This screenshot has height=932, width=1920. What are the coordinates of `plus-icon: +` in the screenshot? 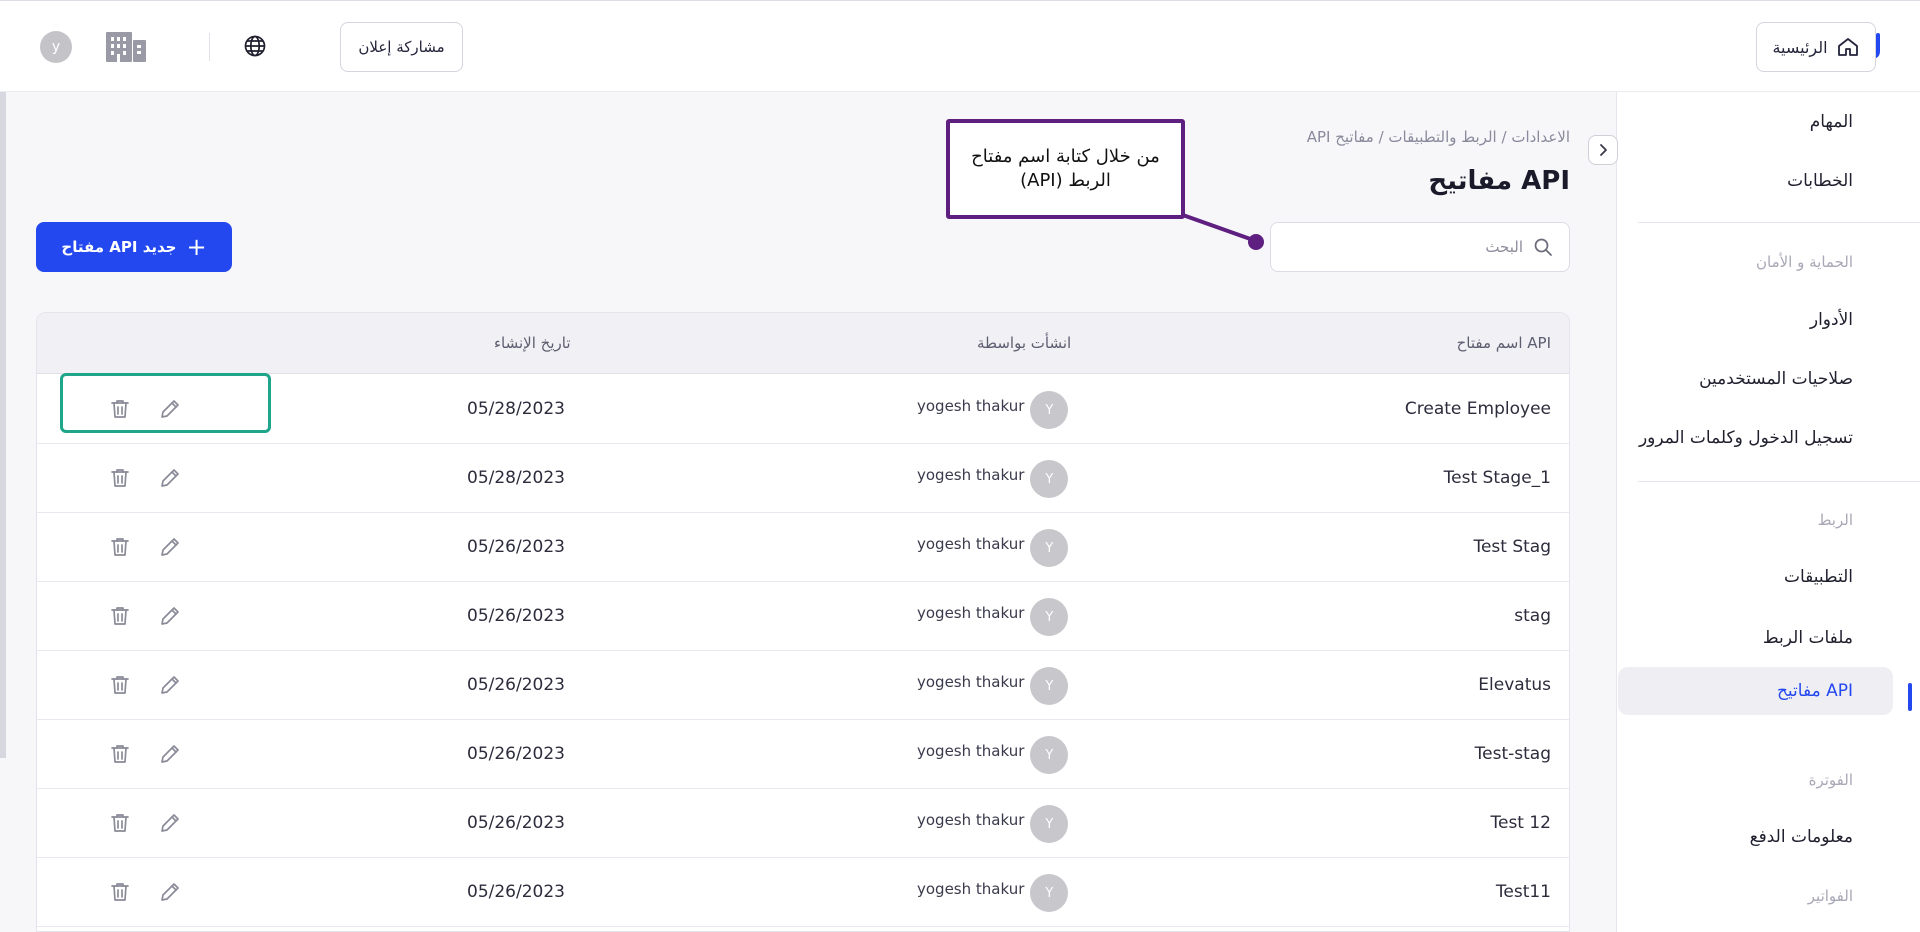 It's located at (196, 247).